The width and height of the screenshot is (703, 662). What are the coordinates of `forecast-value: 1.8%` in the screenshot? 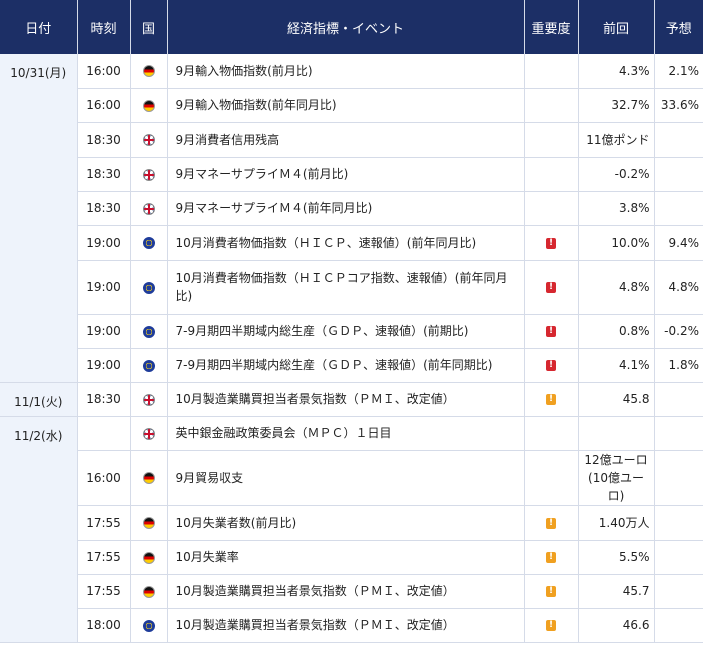 It's located at (678, 365).